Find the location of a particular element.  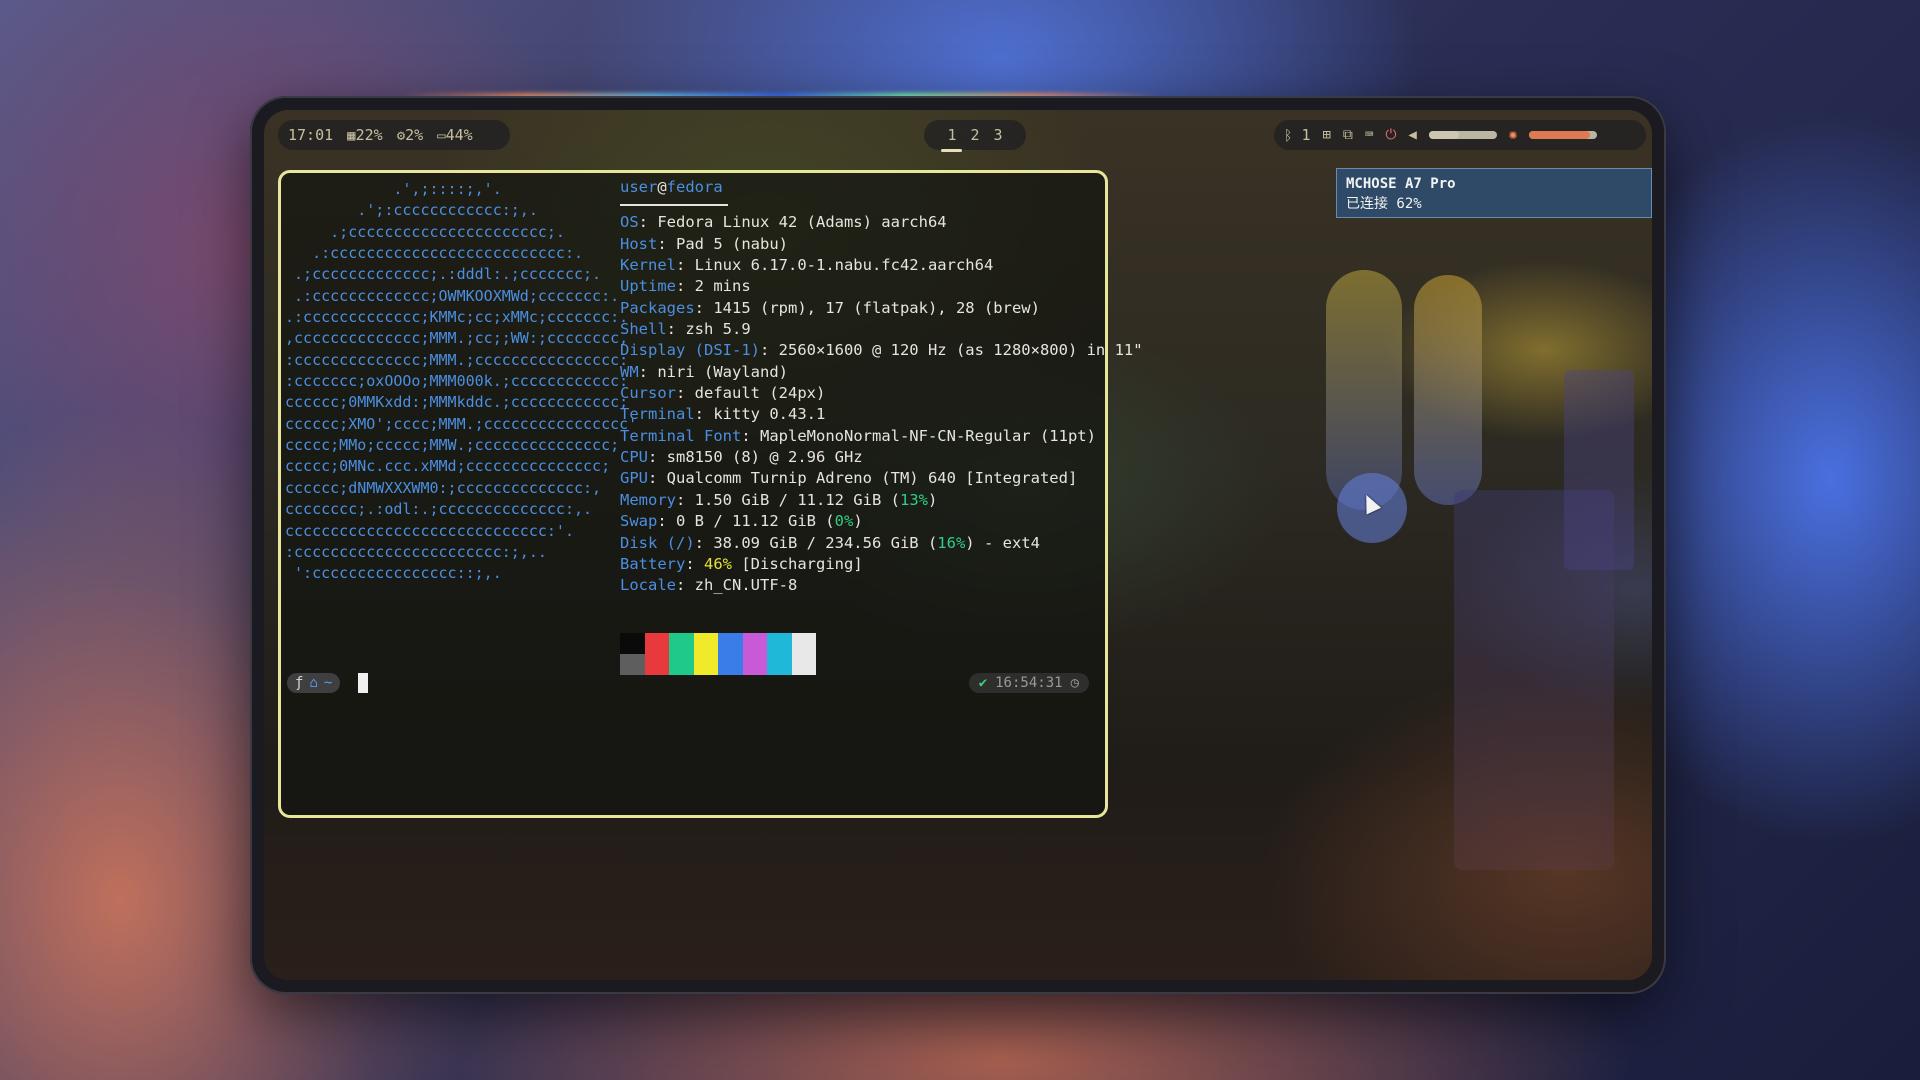

info-row-memory: Memory: 1.50 GiB / 11.12 GiB (13%) is located at coordinates (779, 499).